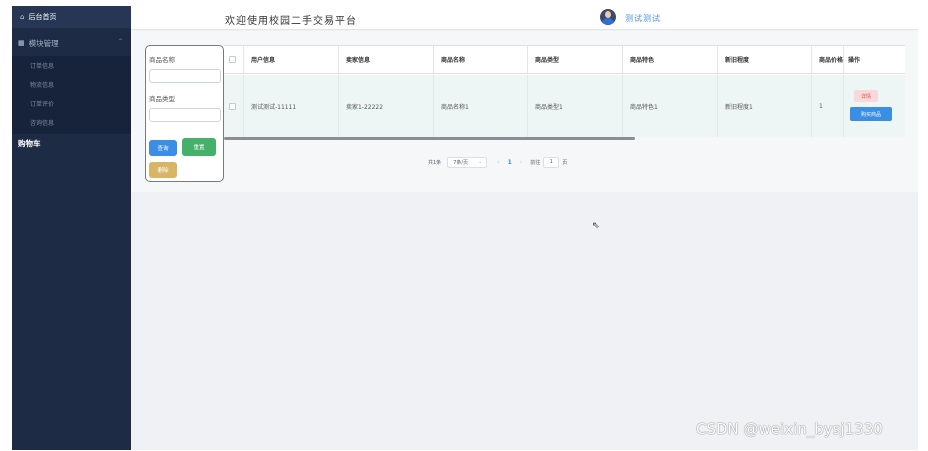  I want to click on column-header: 商品名称, so click(481, 59).